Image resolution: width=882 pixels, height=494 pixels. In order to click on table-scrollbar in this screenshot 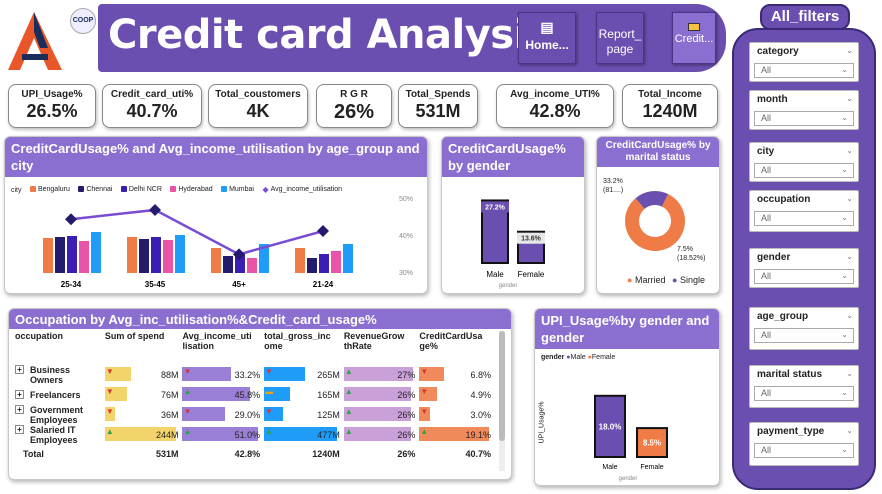, I will do `click(502, 401)`.